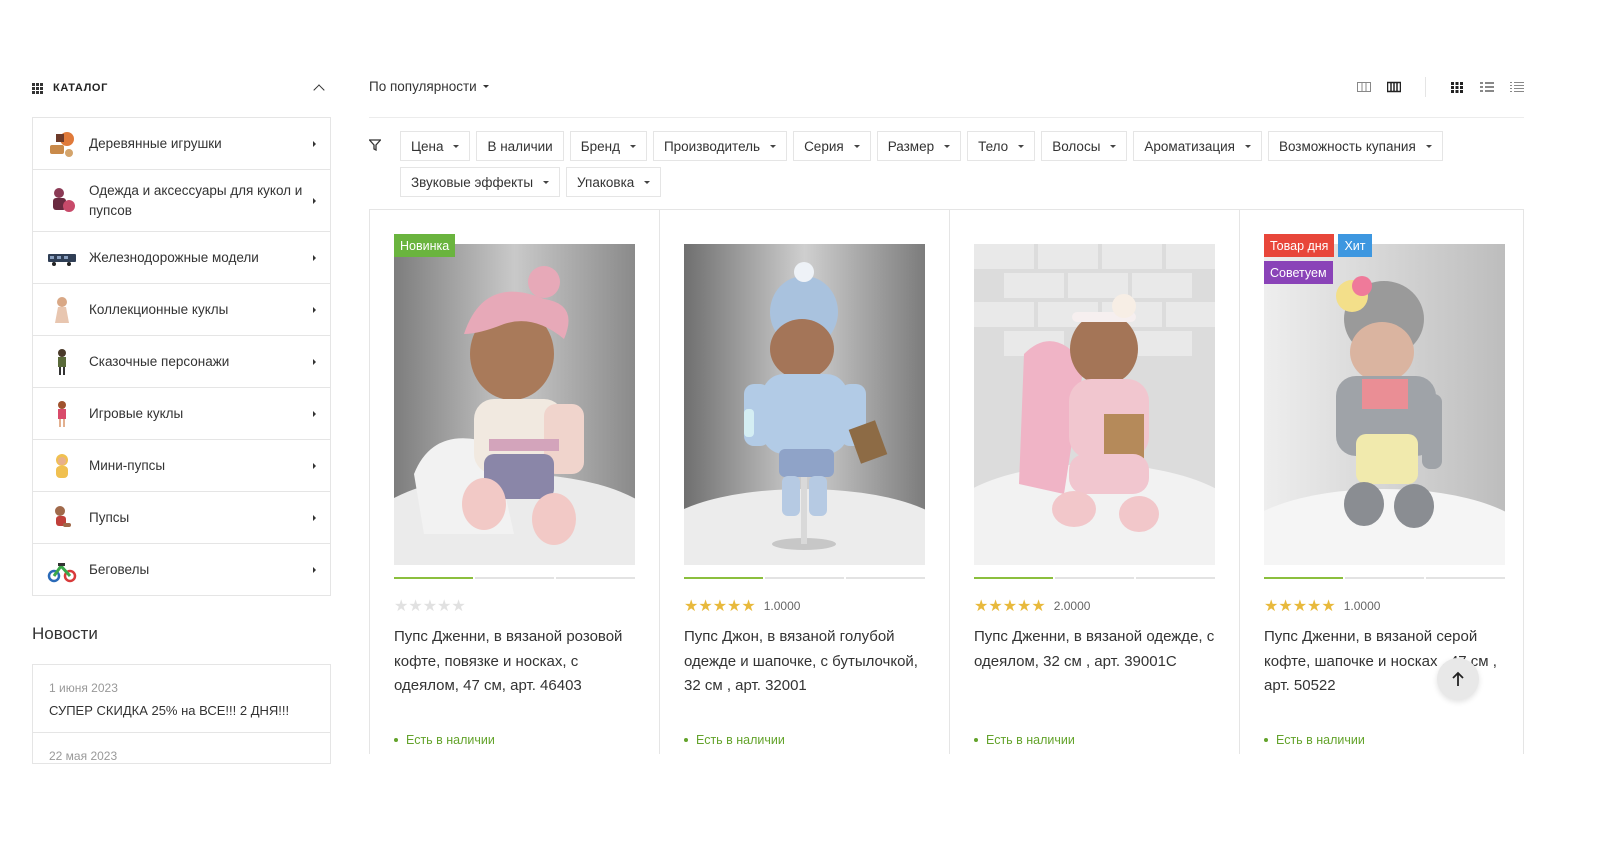 Image resolution: width=1600 pixels, height=856 pixels. I want to click on filter-label: Цена, so click(427, 146).